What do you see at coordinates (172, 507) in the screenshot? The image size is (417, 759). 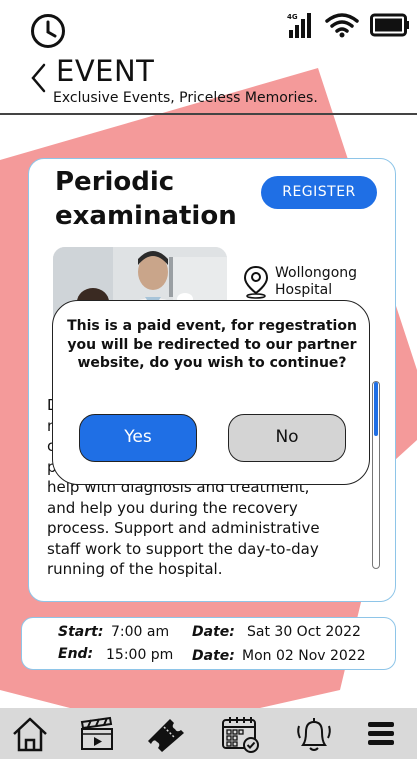 I see `description-line: and help you during the recovery` at bounding box center [172, 507].